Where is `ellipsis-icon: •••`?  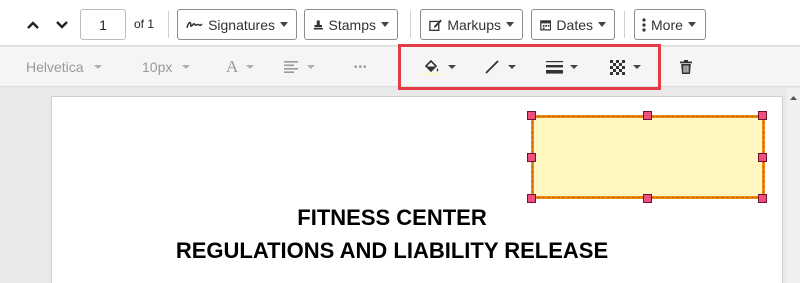 ellipsis-icon: ••• is located at coordinates (361, 67).